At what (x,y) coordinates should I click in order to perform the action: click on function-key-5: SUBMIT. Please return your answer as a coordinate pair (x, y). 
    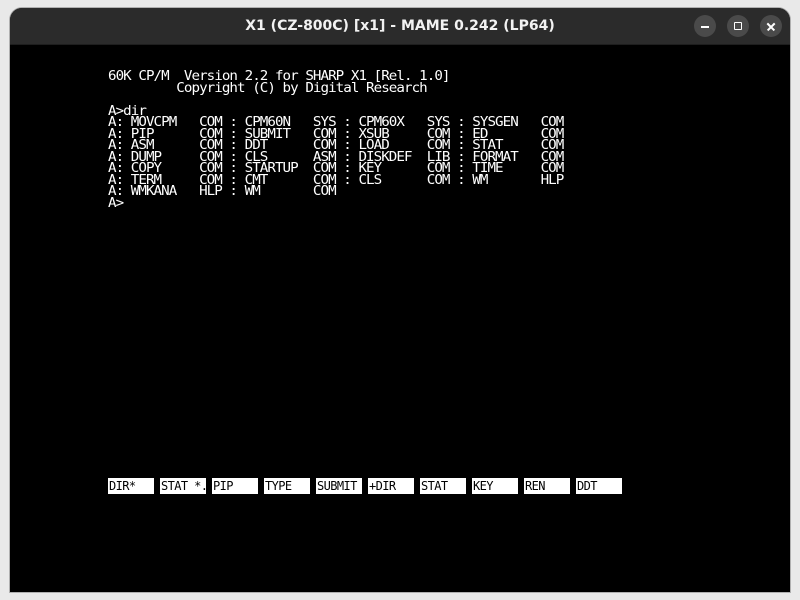
    Looking at the image, I should click on (339, 486).